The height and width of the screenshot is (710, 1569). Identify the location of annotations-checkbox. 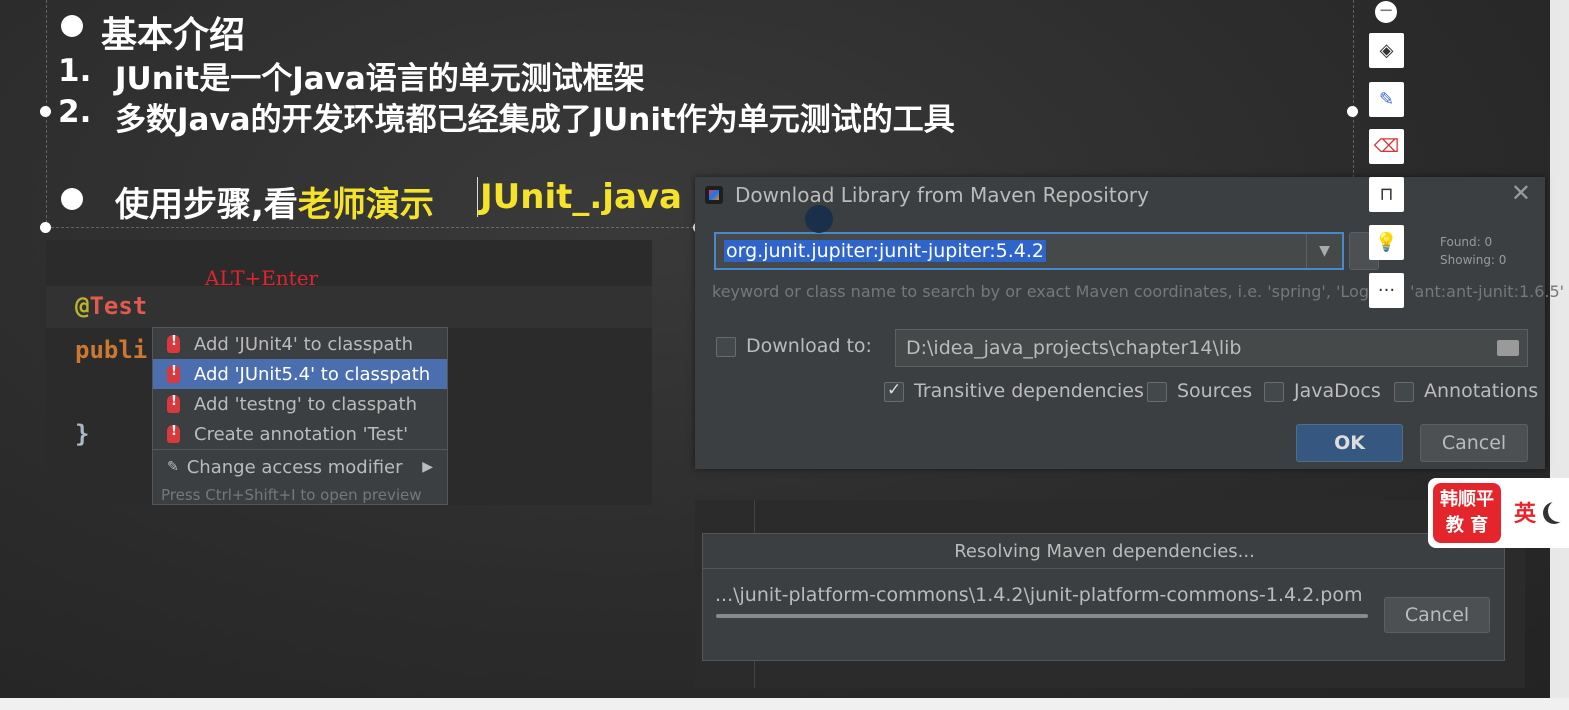
(1404, 392).